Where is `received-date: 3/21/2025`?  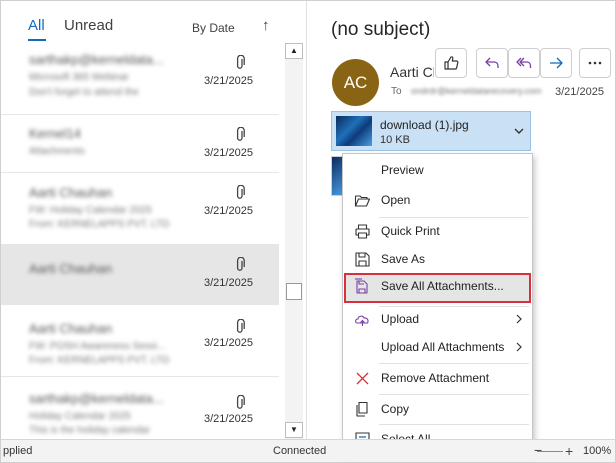 received-date: 3/21/2025 is located at coordinates (579, 92).